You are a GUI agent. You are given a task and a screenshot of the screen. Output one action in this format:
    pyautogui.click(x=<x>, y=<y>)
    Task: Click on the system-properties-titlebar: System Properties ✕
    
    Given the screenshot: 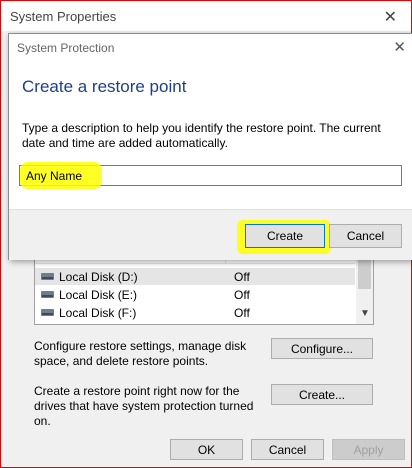 What is the action you would take?
    pyautogui.click(x=206, y=16)
    